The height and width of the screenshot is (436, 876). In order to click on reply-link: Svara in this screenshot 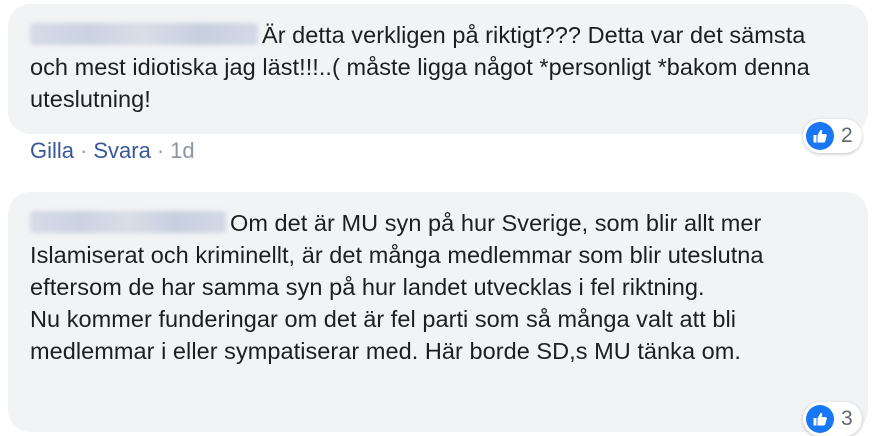, I will do `click(121, 150)`.